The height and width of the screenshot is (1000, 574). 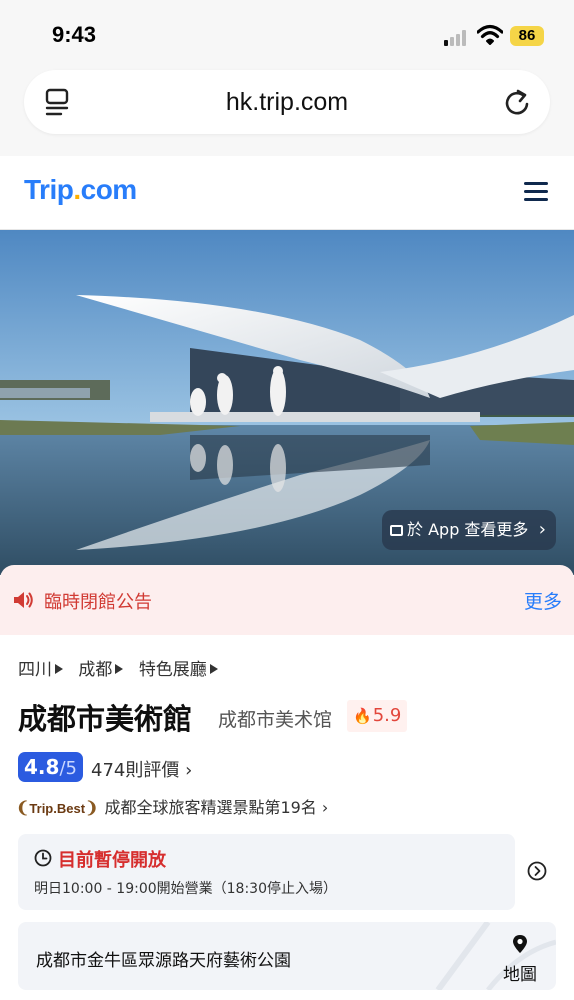 I want to click on laurel-right-icon: ❩, so click(x=92, y=808).